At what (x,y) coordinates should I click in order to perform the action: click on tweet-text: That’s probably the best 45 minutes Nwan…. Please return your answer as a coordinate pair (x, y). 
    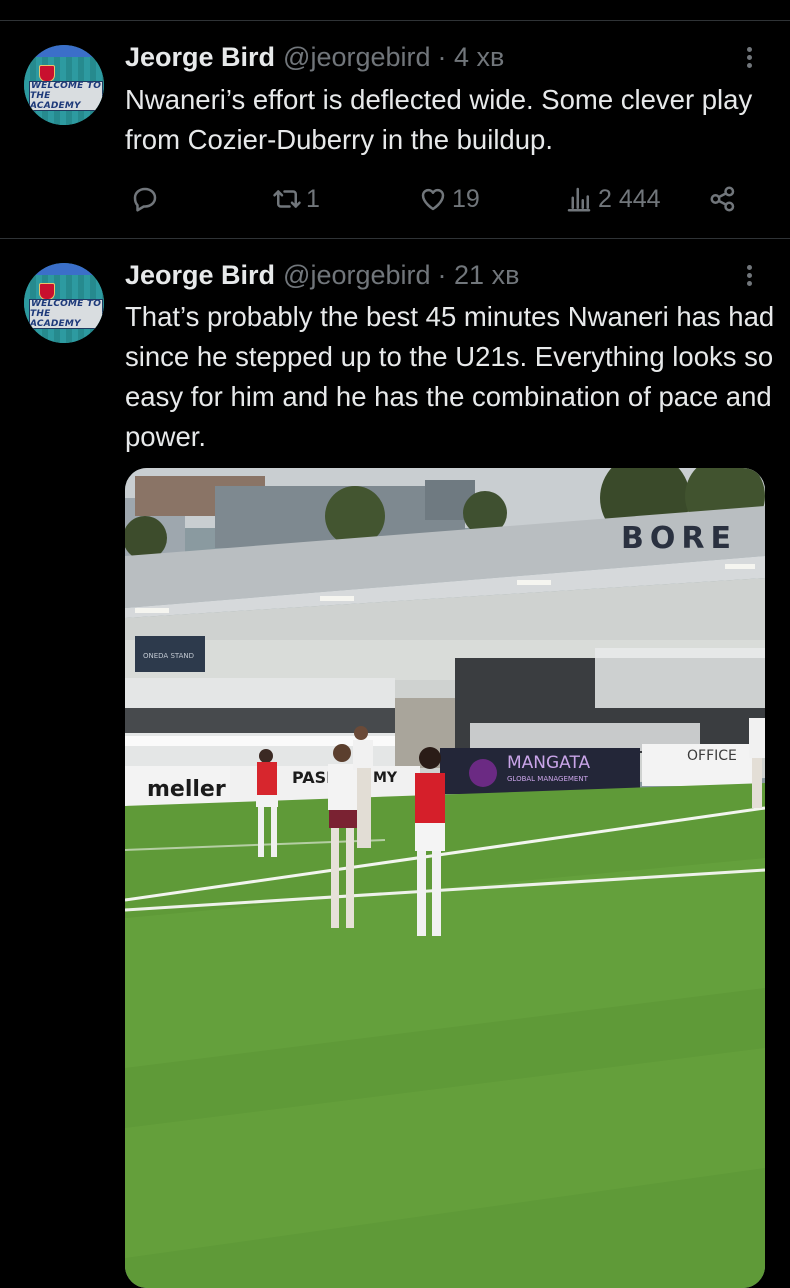
    Looking at the image, I should click on (450, 376).